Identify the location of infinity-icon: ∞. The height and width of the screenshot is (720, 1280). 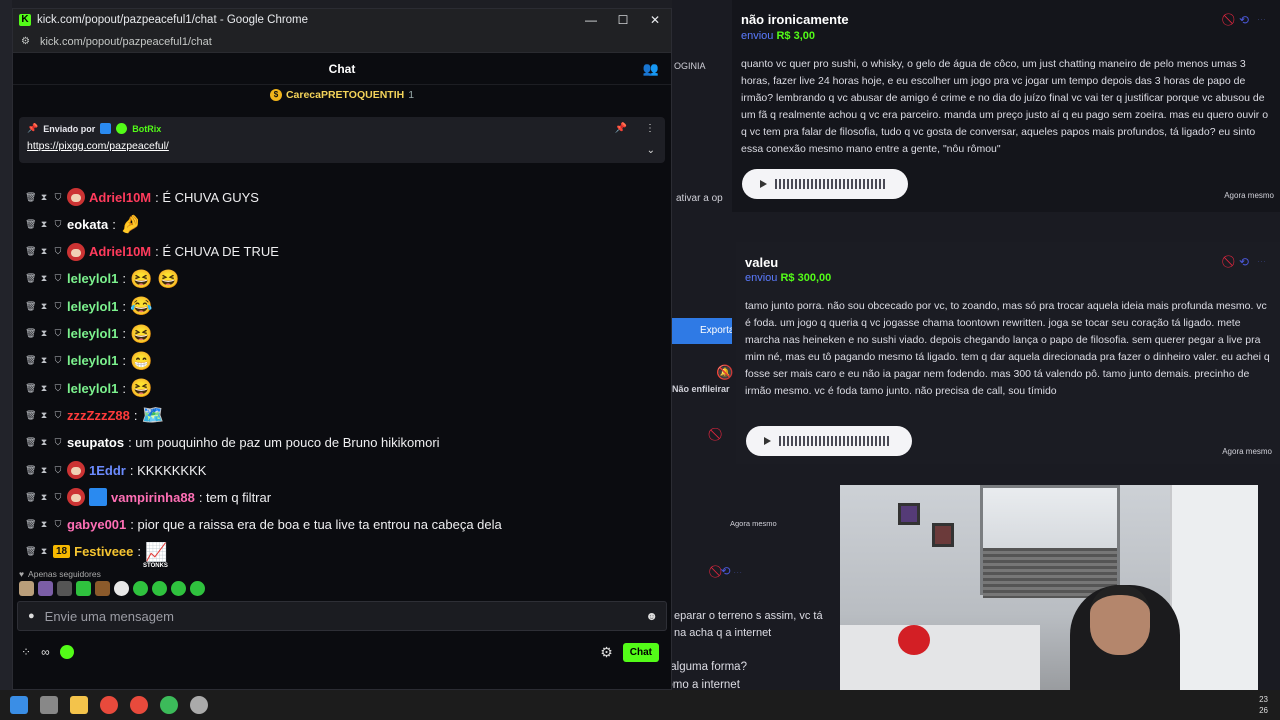
(45, 652).